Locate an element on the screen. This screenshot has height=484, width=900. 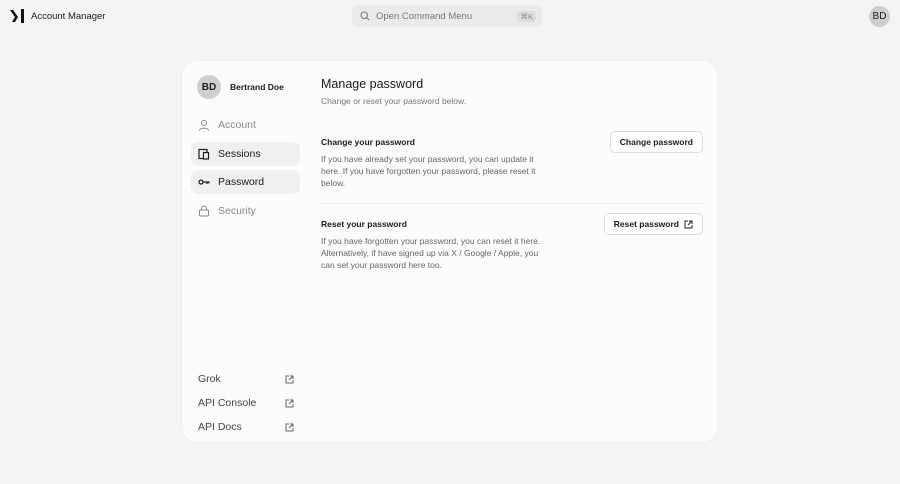
command-menu-button: Open Command Menu ⌘K is located at coordinates (447, 16).